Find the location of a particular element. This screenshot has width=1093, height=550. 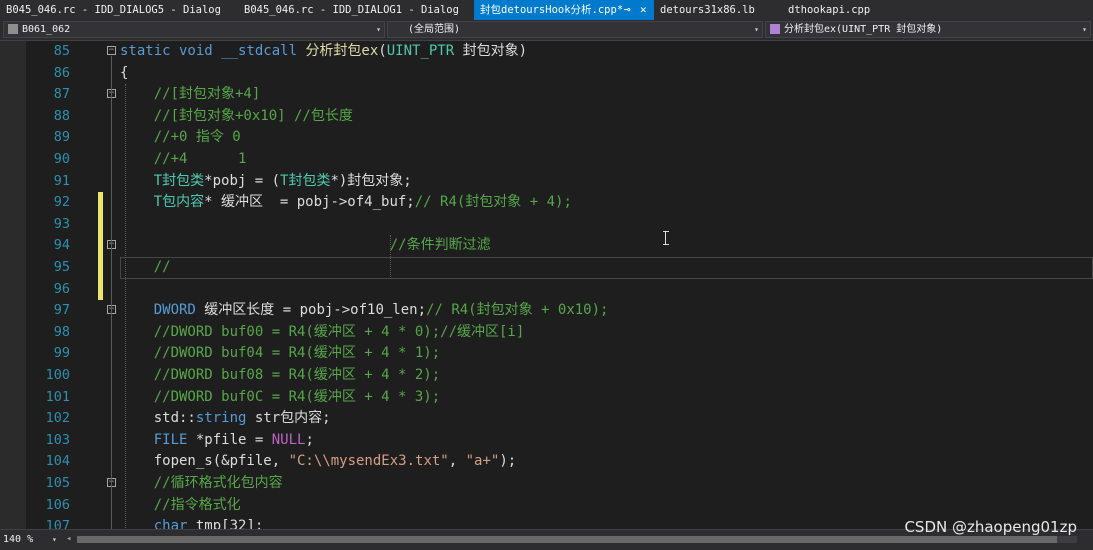

method-icon is located at coordinates (775, 29).